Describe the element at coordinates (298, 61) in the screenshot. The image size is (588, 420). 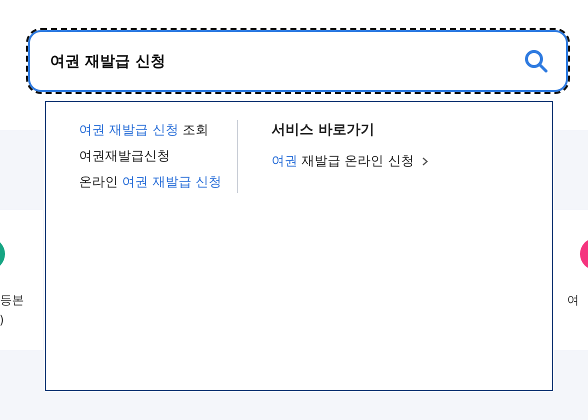
I see `search-field: 여권 재발급 신청` at that location.